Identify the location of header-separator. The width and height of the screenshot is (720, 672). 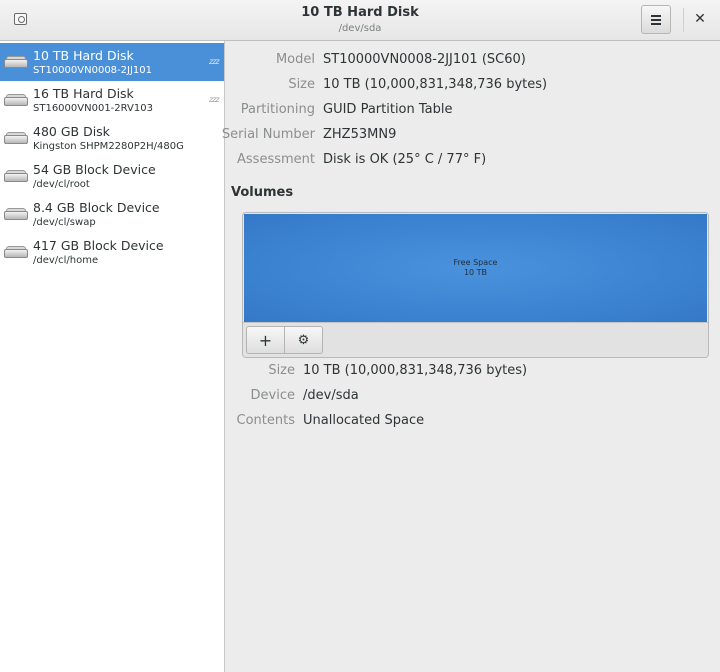
(683, 20).